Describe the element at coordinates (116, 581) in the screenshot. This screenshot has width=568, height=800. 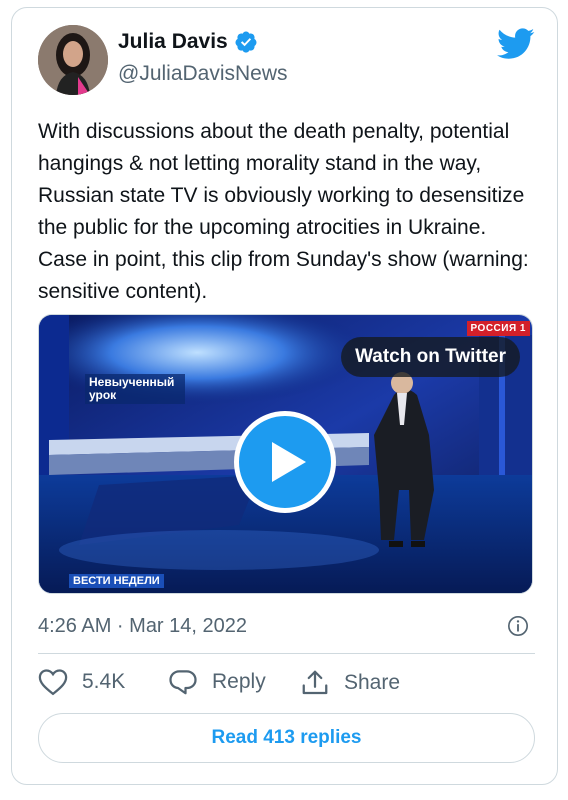
I see `show-badge: ВЕСТИ НЕДЕЛИ` at that location.